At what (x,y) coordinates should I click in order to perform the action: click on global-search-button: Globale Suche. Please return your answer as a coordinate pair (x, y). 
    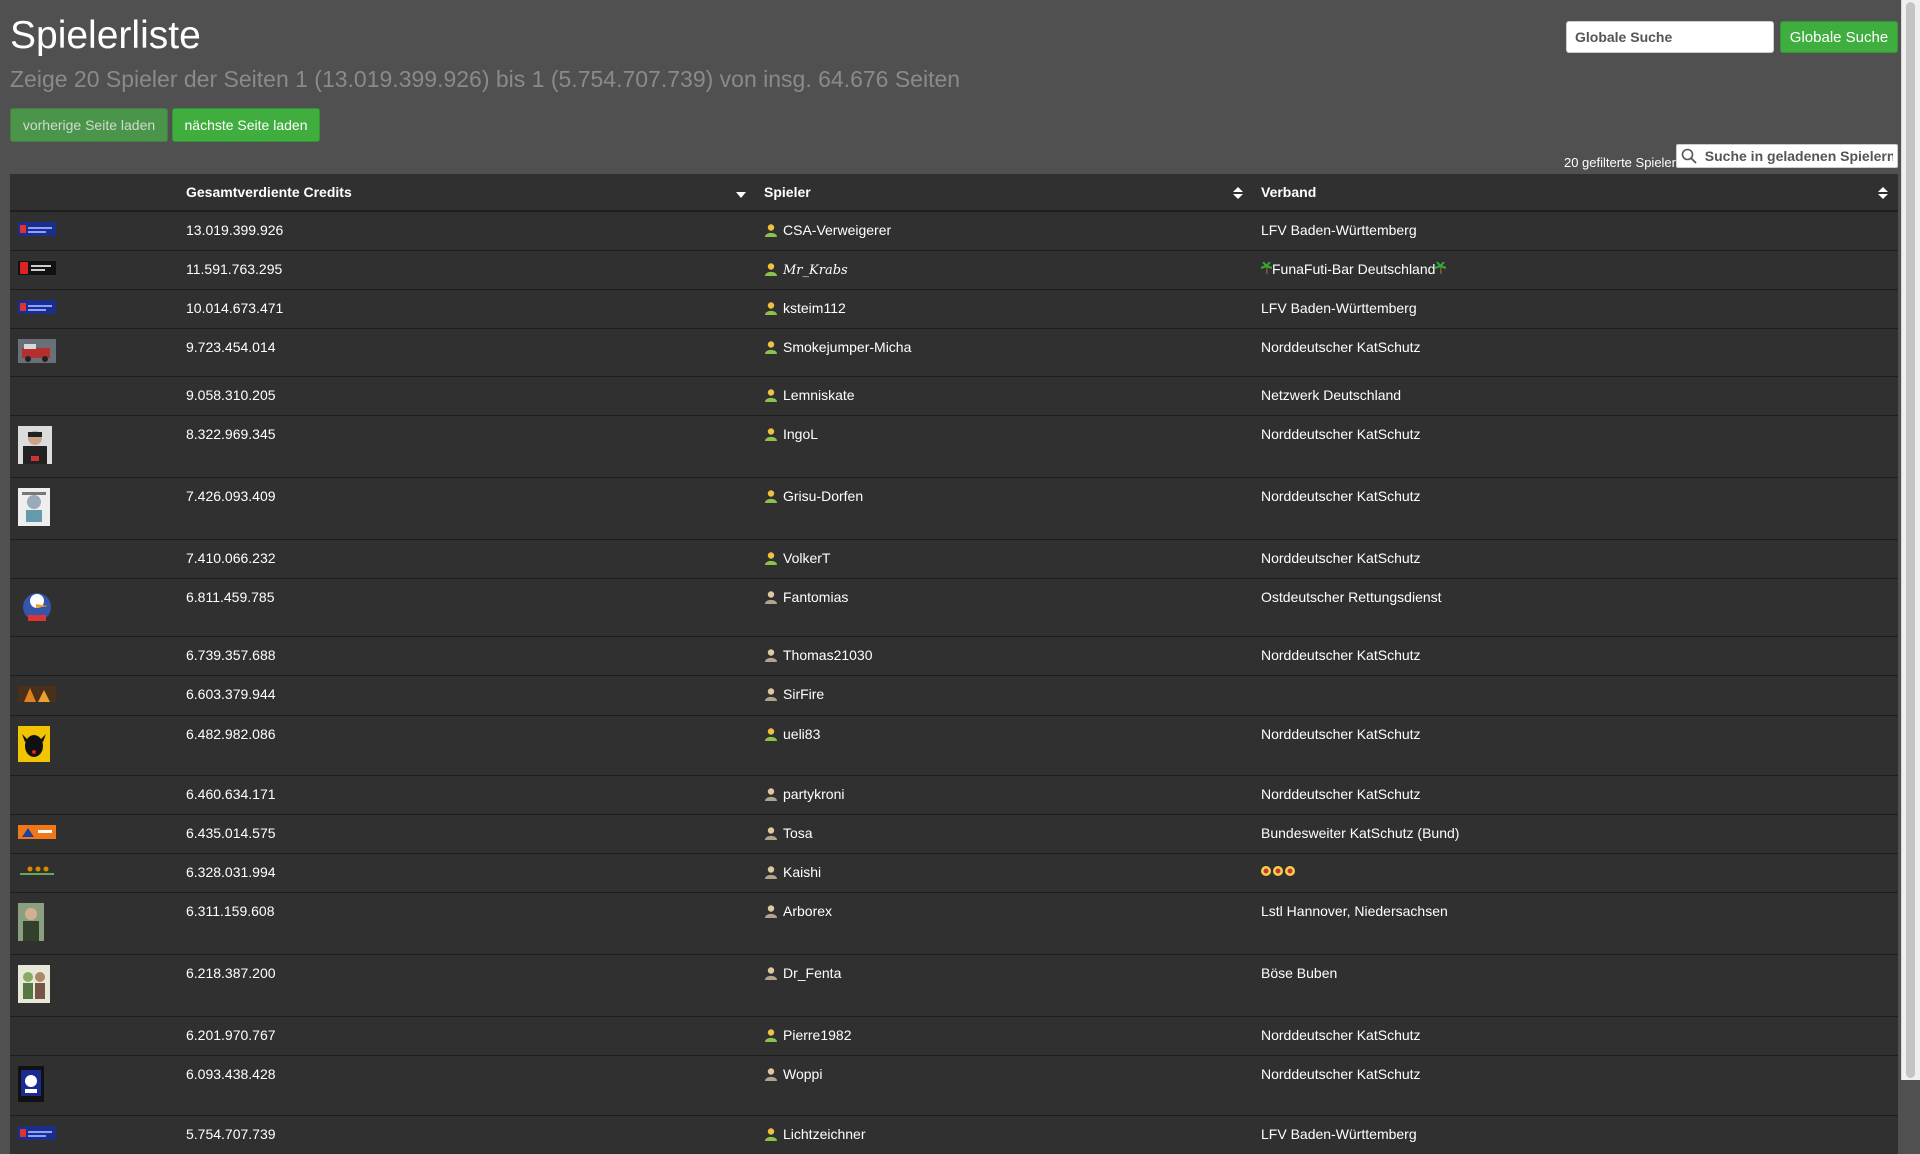
    Looking at the image, I should click on (1839, 37).